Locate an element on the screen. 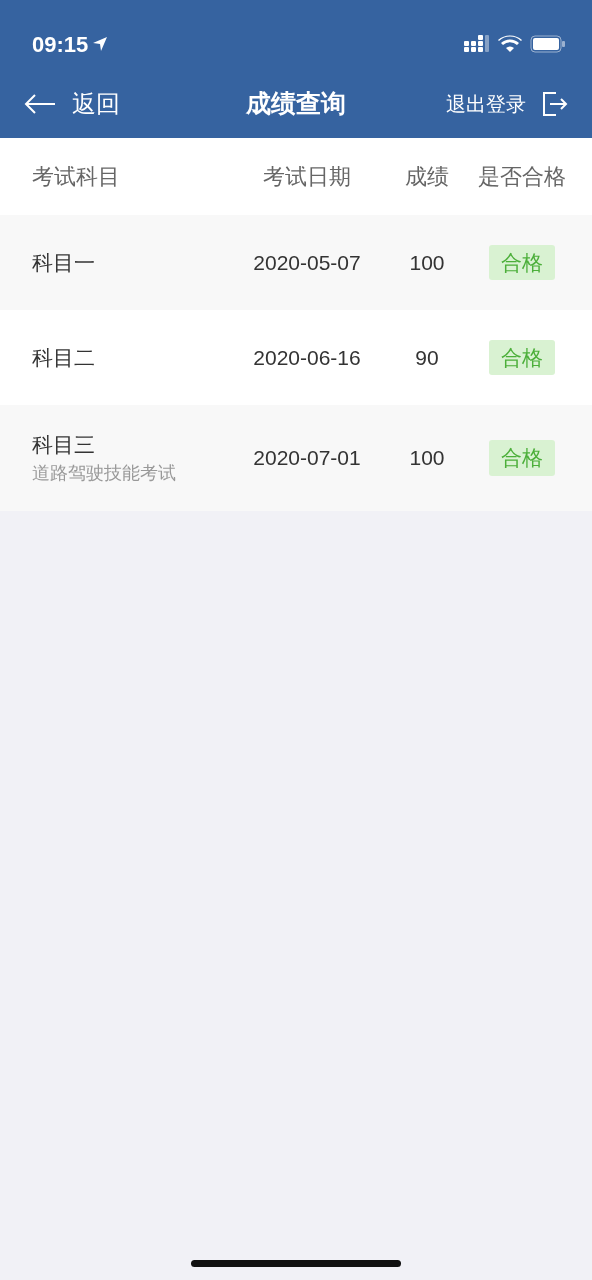 The height and width of the screenshot is (1280, 592). location-icon is located at coordinates (100, 44).